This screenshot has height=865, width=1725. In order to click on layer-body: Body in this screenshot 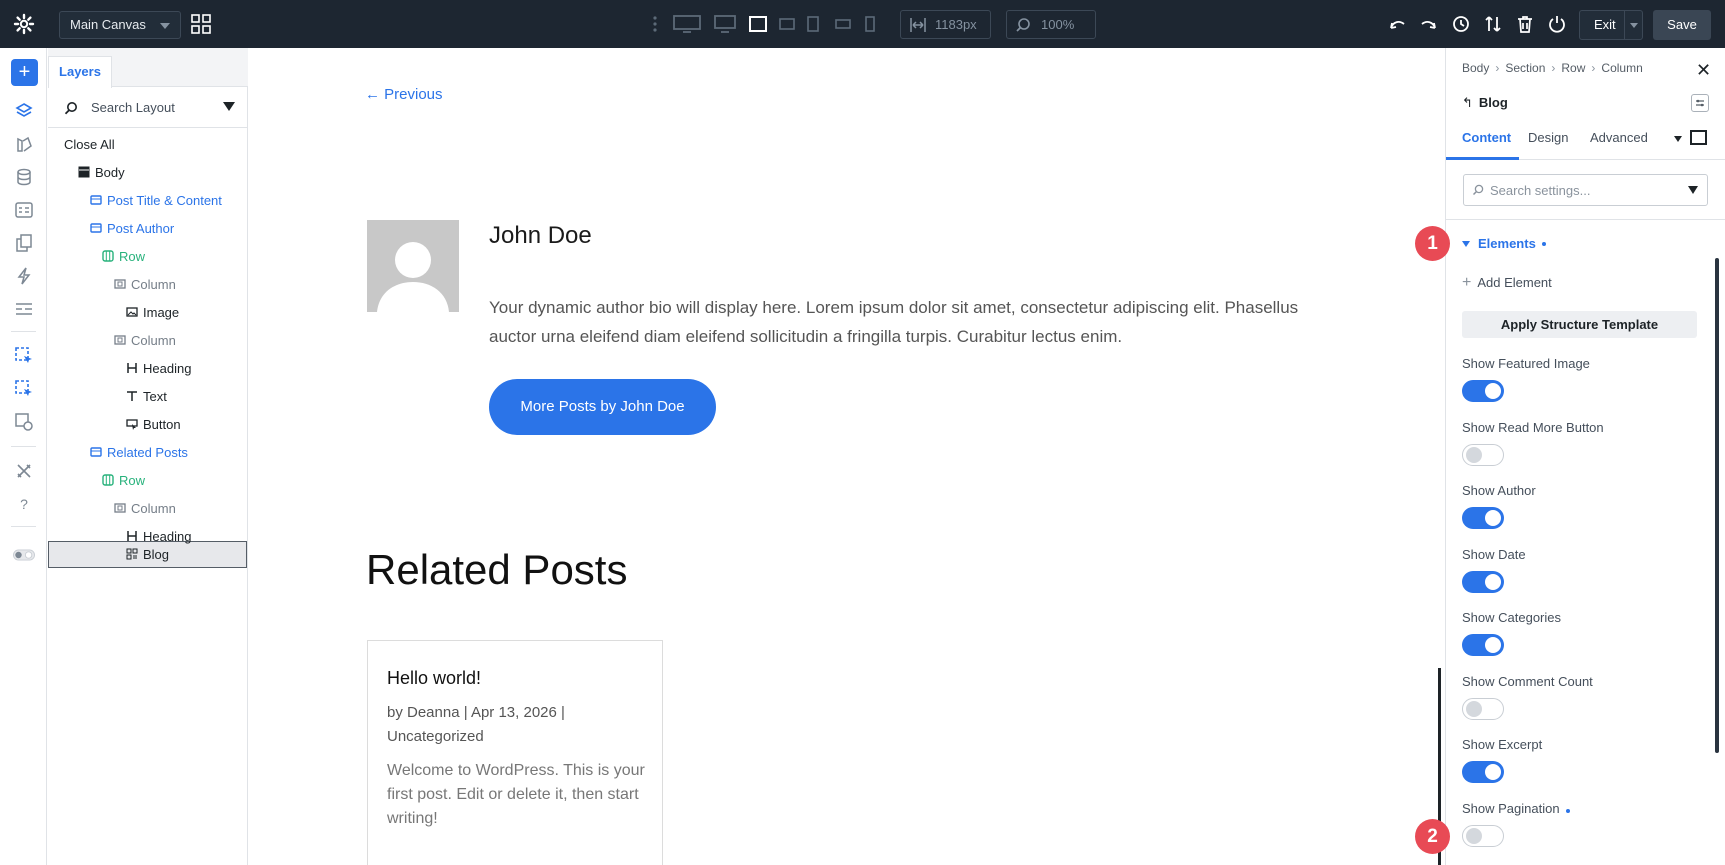, I will do `click(101, 172)`.